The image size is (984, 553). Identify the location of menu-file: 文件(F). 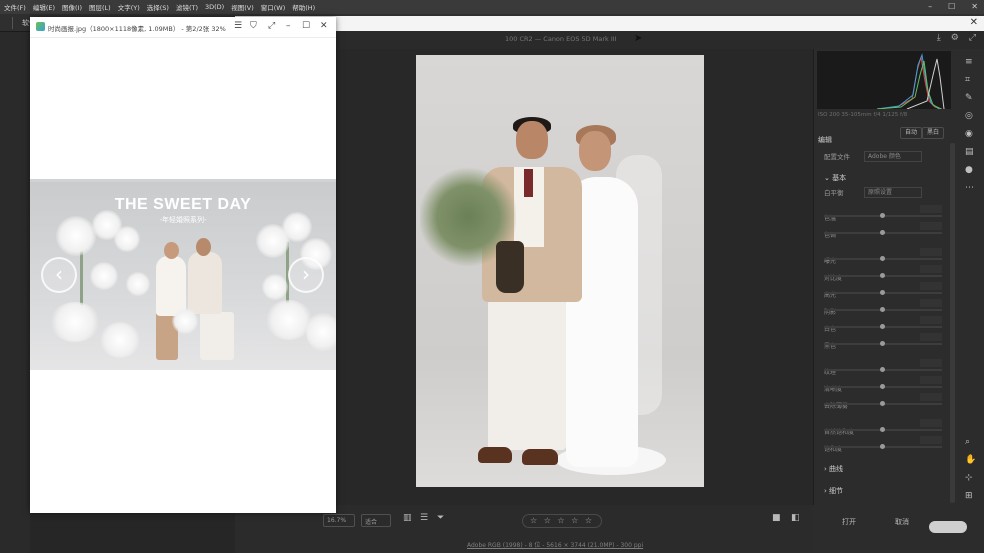
(15, 7).